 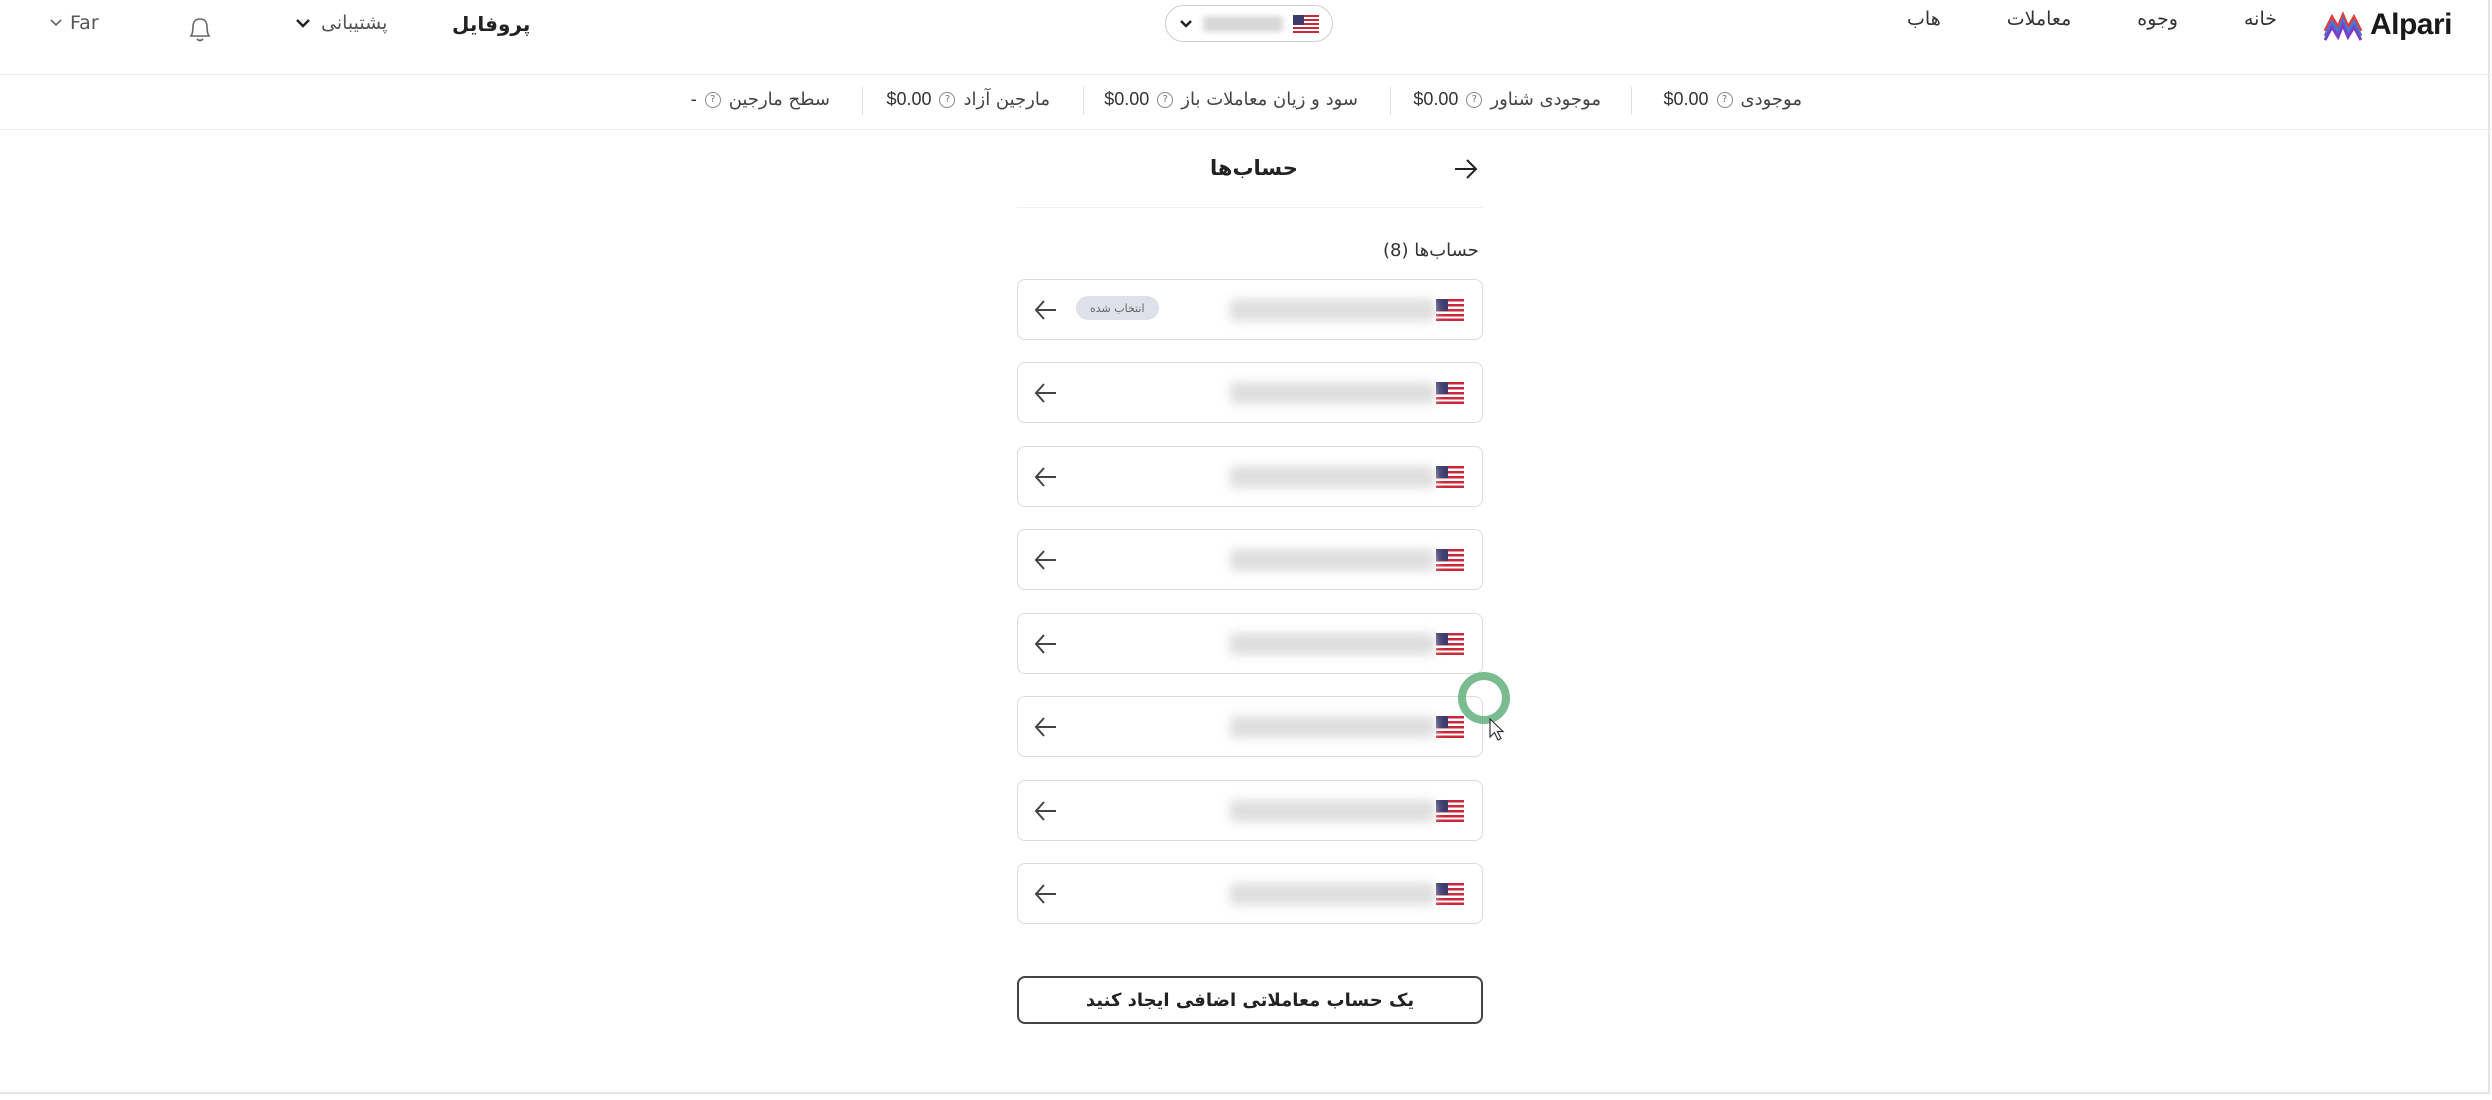 What do you see at coordinates (2092, 19) in the screenshot?
I see `main-nav: خانه وجوه معاملات هاب` at bounding box center [2092, 19].